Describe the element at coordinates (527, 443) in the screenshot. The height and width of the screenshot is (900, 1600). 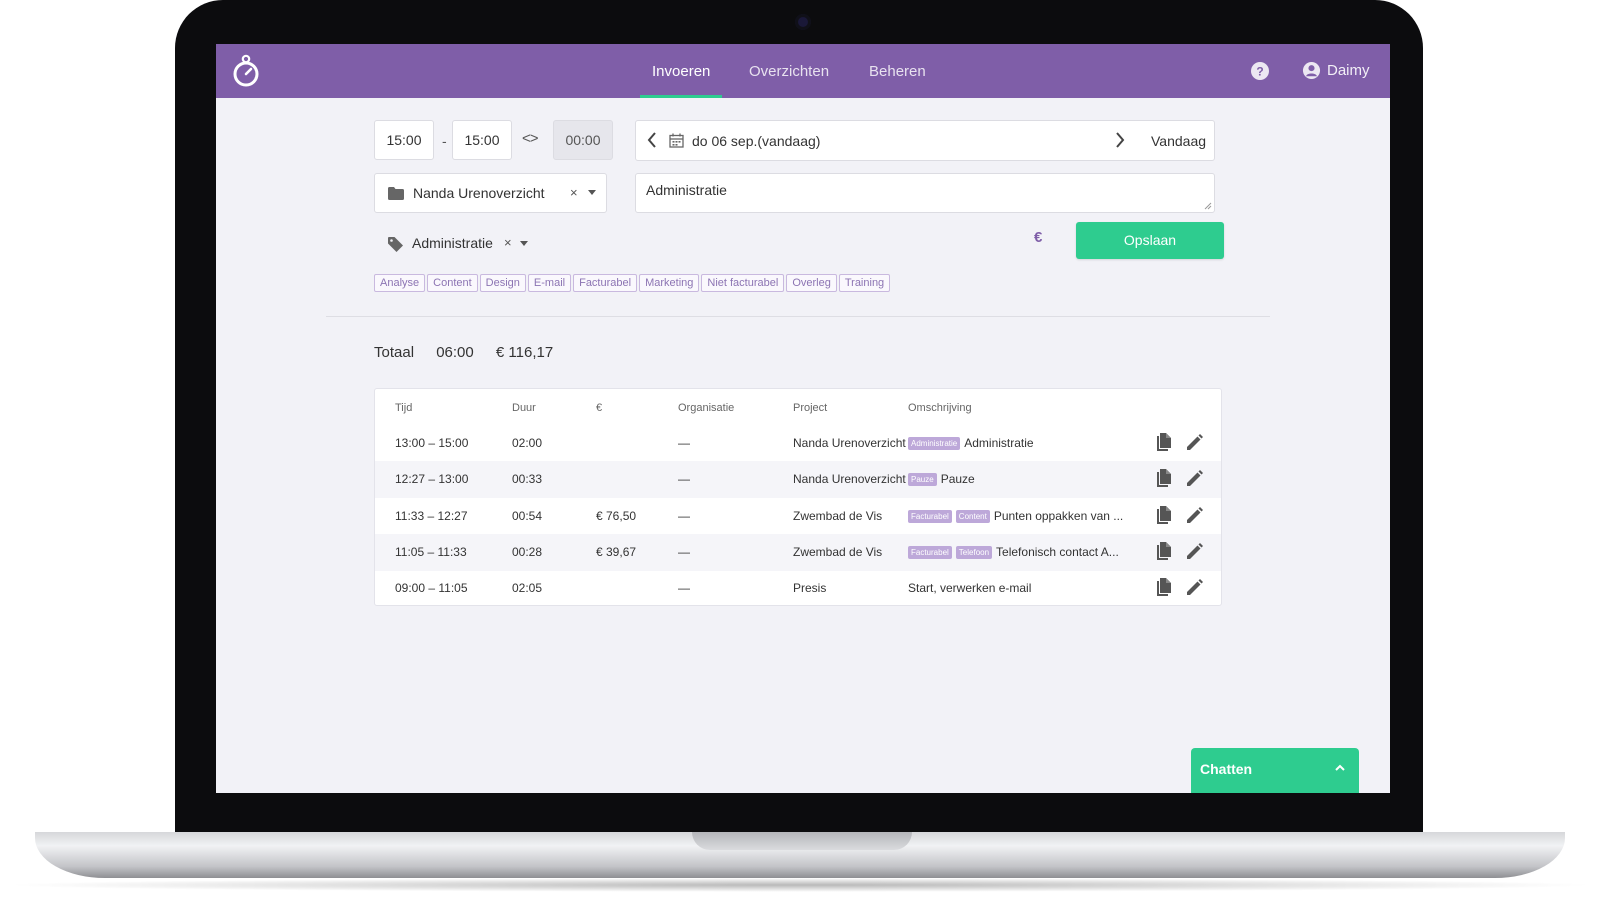
I see `cell-duration: 02:00` at that location.